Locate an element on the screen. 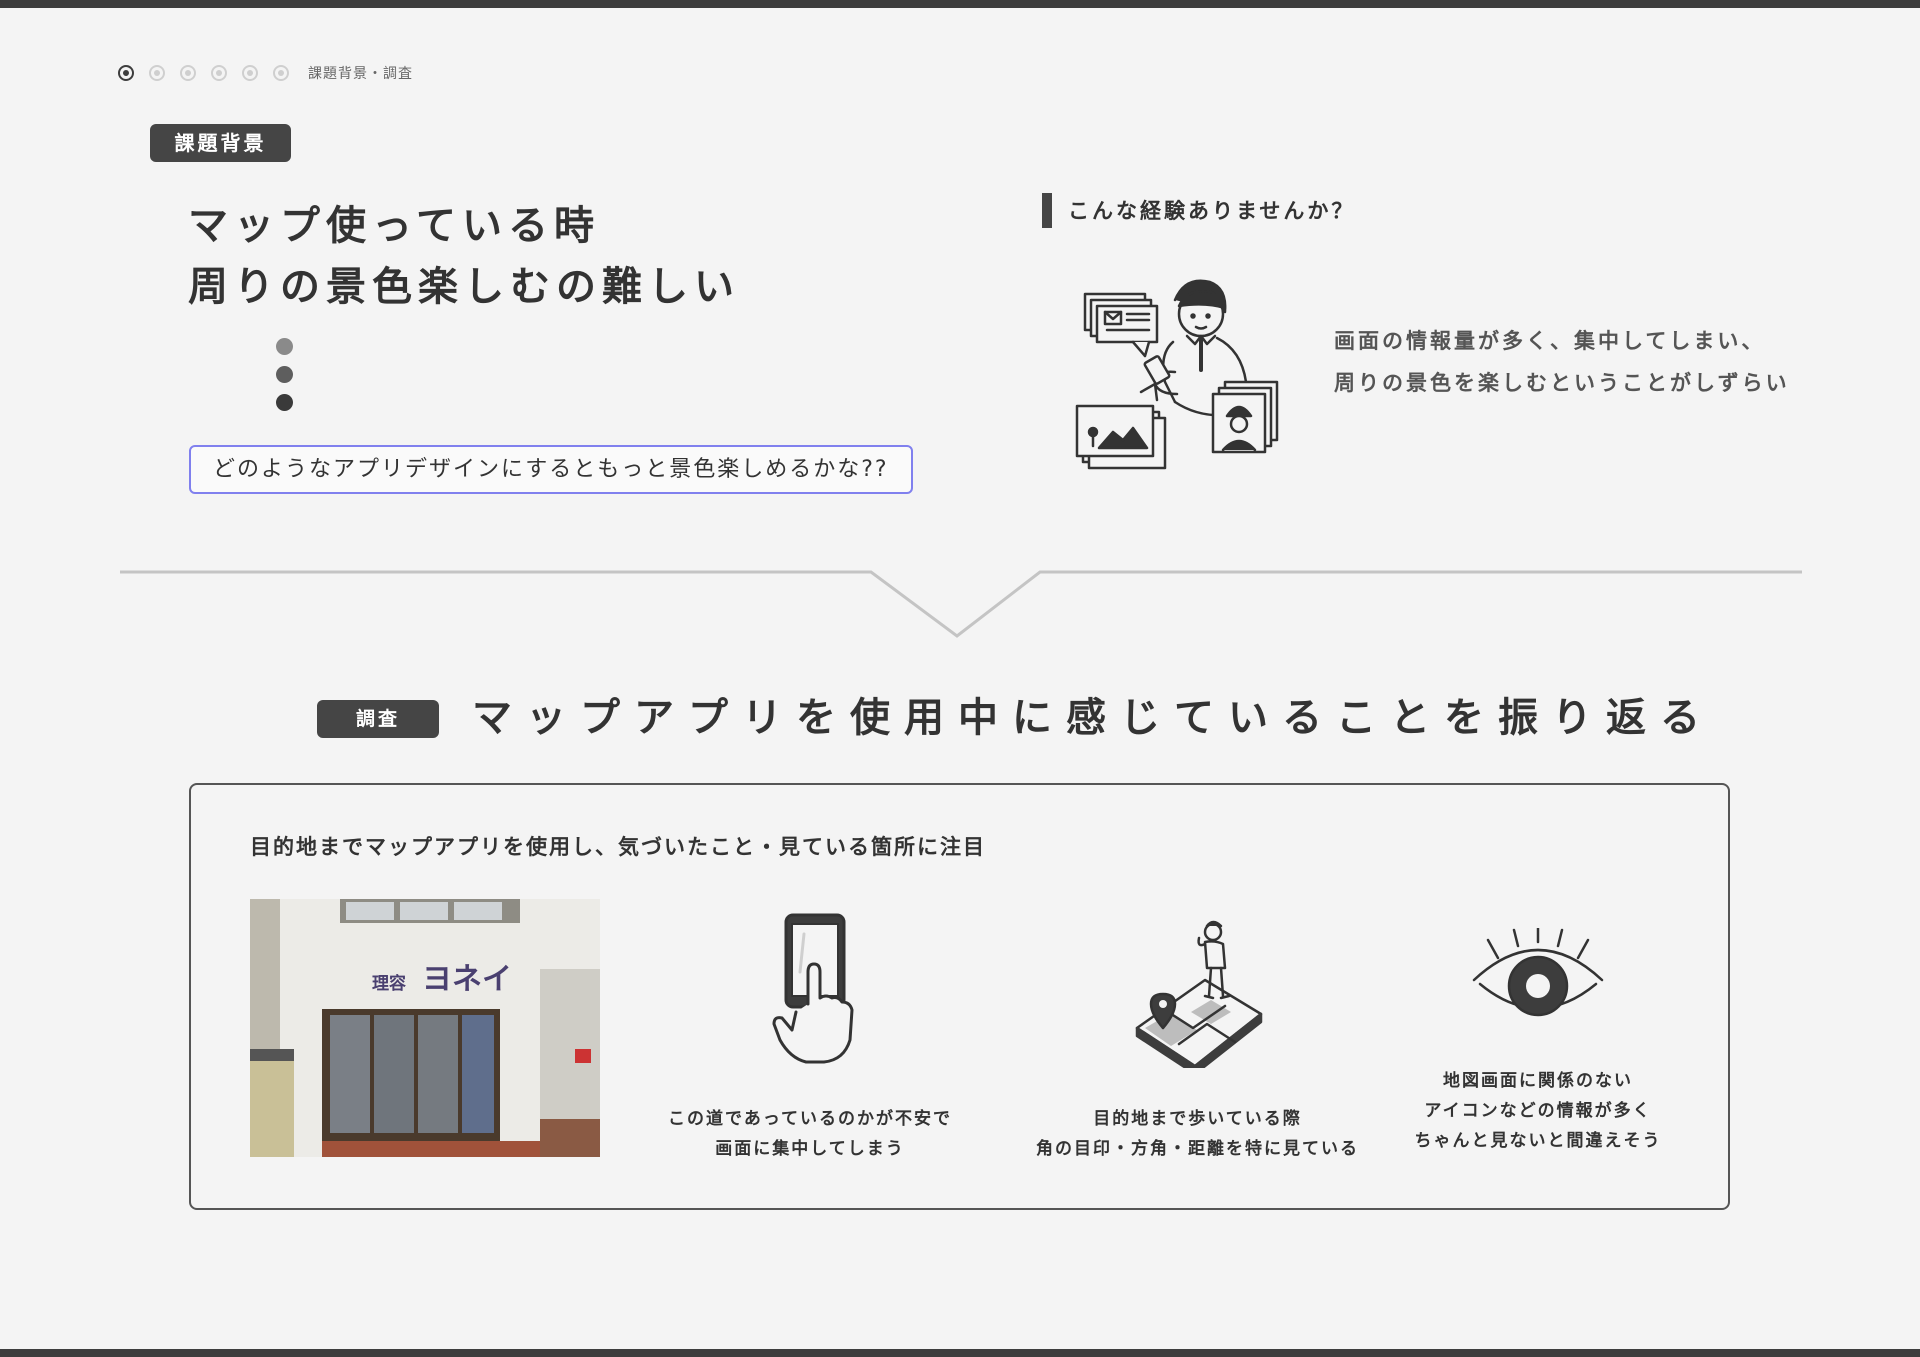  finding-caption-2: 目的地まで歩いている際 角の目印・方角・距離を特に見ている is located at coordinates (1197, 1134).